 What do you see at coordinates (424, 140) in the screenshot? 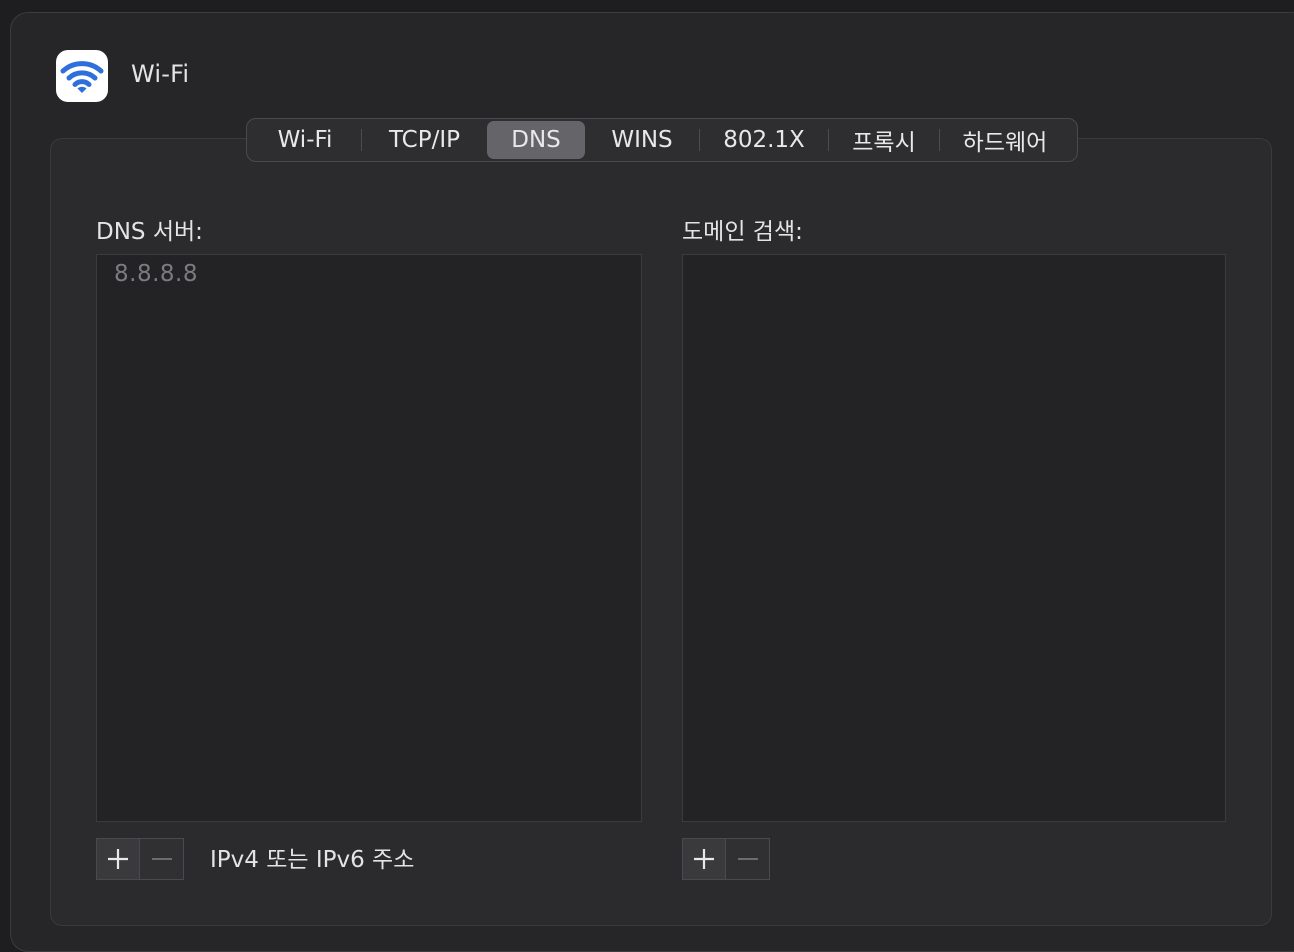
I see `tab-tcpip: TCP/IP` at bounding box center [424, 140].